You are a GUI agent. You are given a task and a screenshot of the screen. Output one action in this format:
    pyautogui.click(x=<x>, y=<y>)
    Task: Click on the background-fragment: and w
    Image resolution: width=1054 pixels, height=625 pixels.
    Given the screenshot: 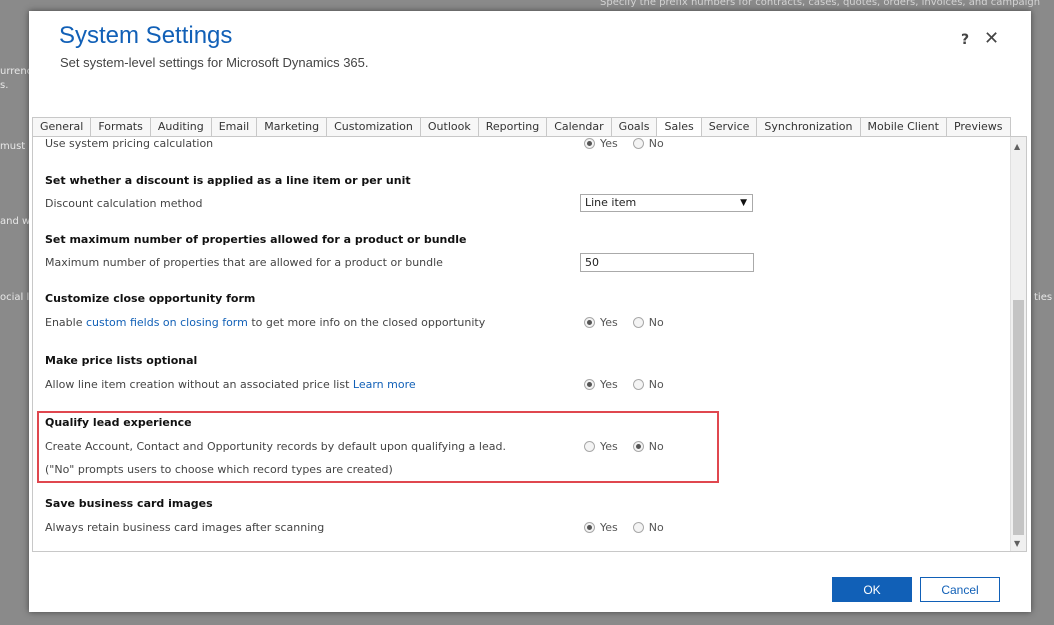 What is the action you would take?
    pyautogui.click(x=15, y=221)
    